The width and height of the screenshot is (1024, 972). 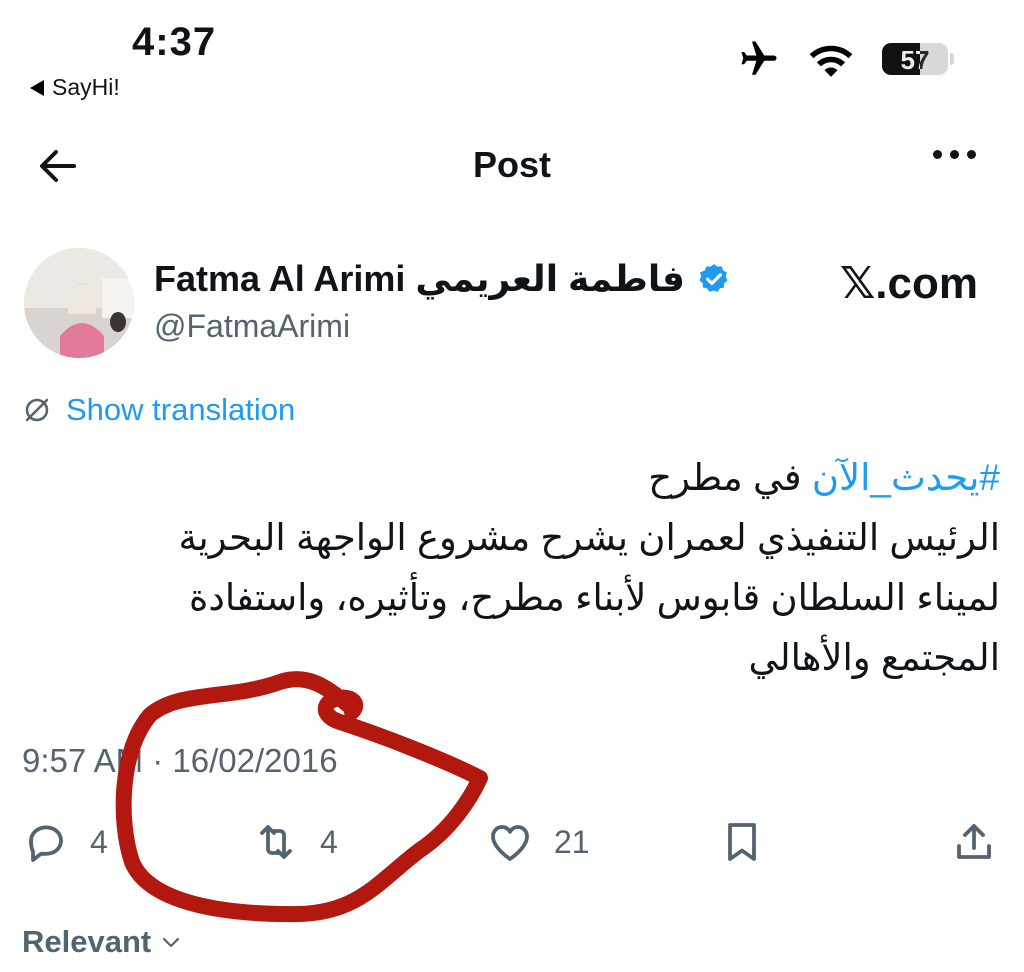 I want to click on bookmark-icon, so click(x=742, y=842).